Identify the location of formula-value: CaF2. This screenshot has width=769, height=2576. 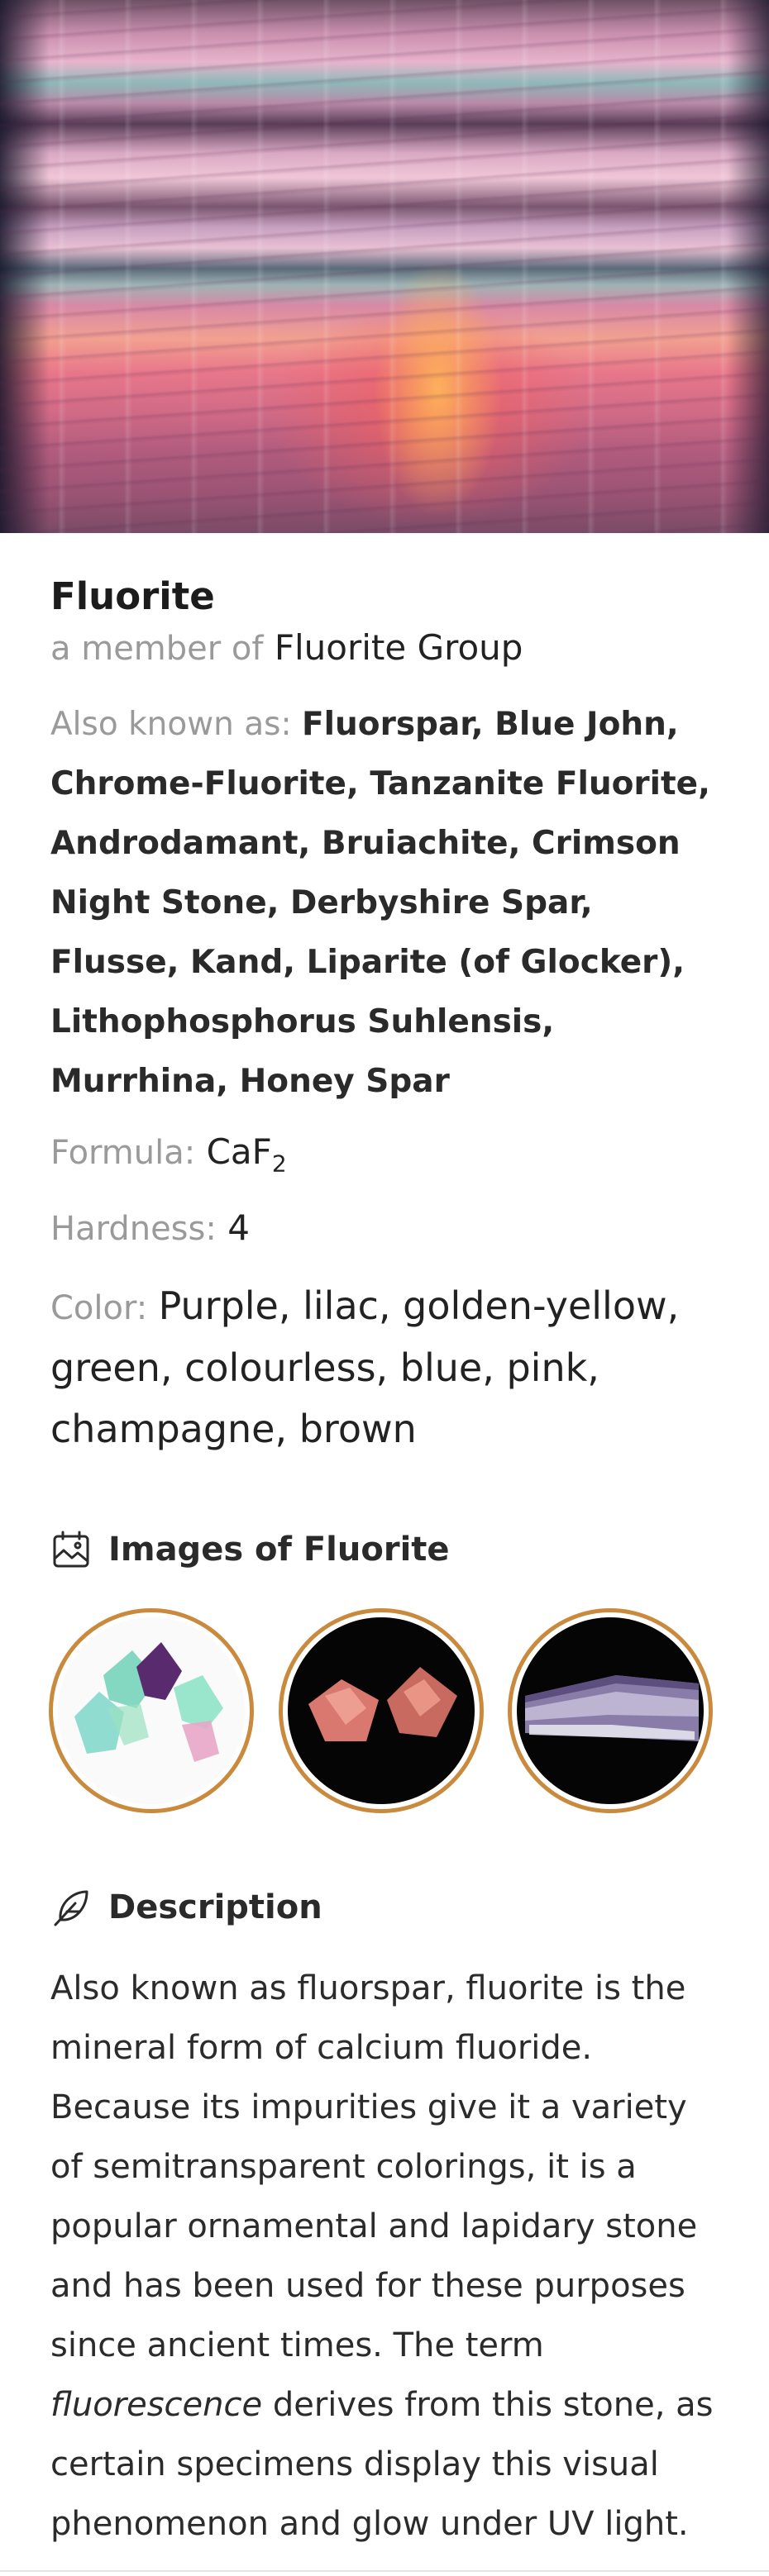
(247, 1154).